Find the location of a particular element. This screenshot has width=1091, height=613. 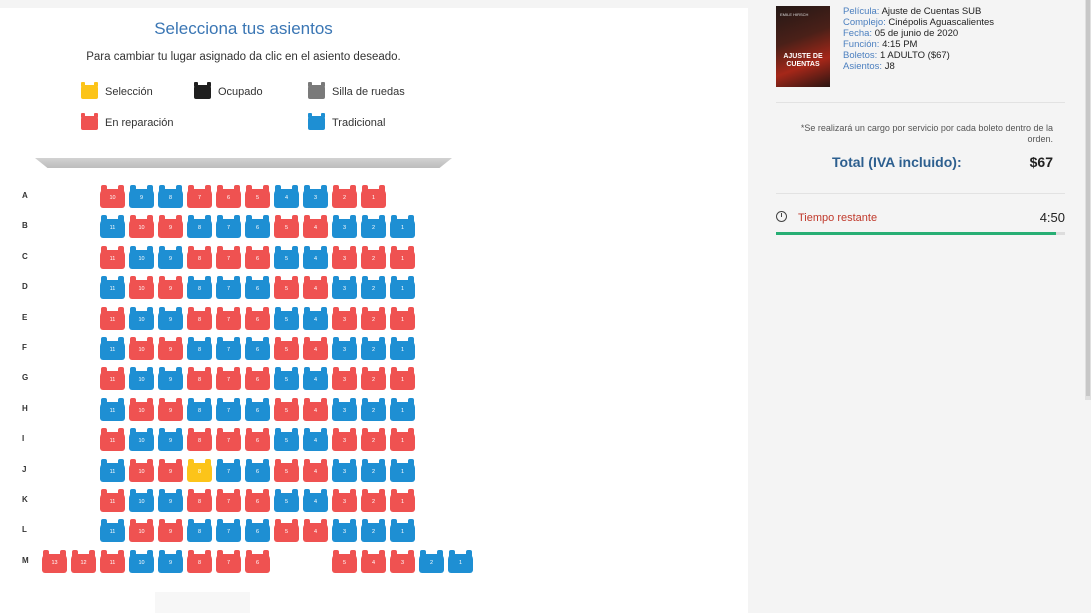

seat-g9: 9 is located at coordinates (170, 378).